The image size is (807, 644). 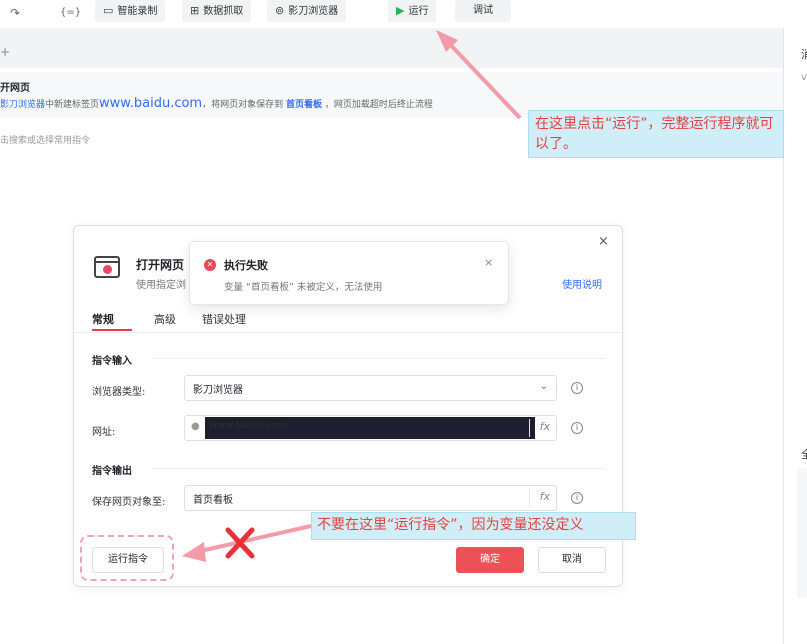 What do you see at coordinates (218, 390) in the screenshot?
I see `browser-type-value: 影刀浏览器` at bounding box center [218, 390].